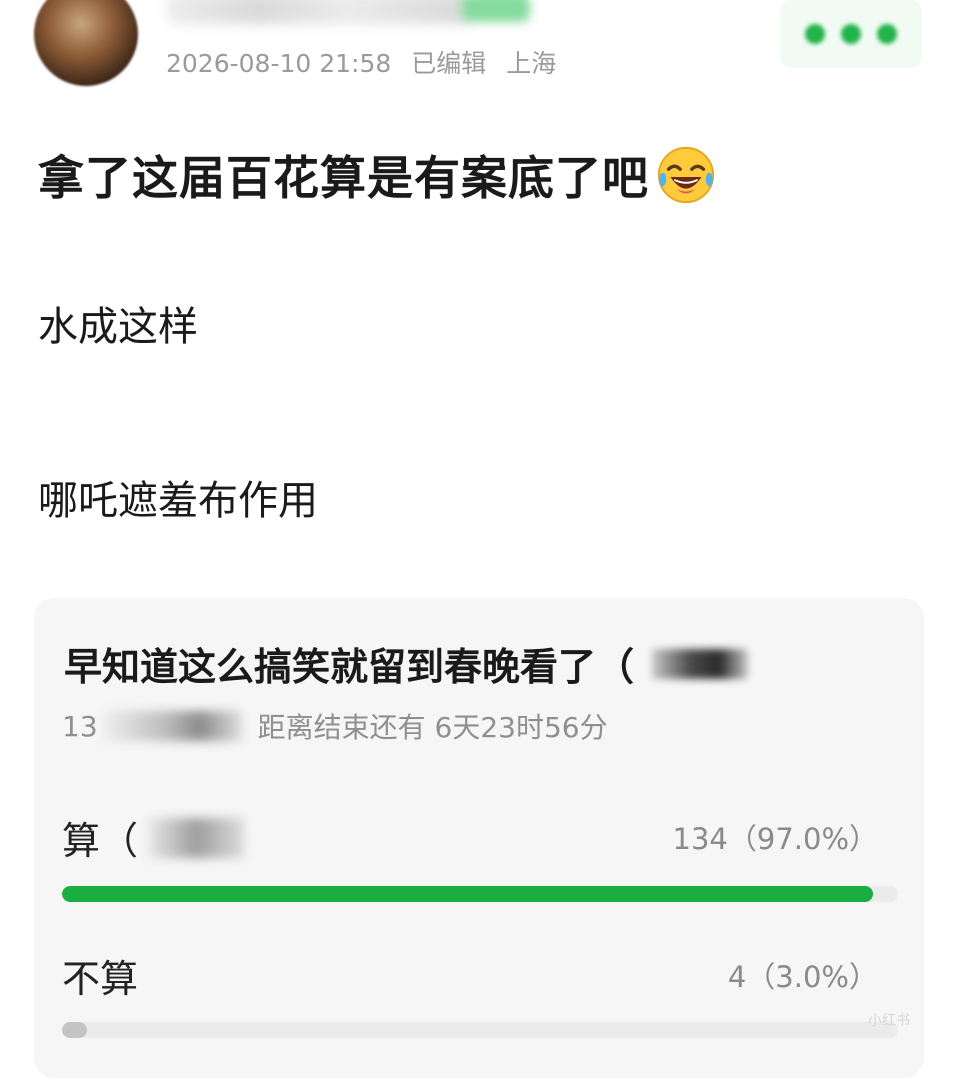 This screenshot has width=960, height=1078. Describe the element at coordinates (889, 1021) in the screenshot. I see `watermark-logo: 小红书` at that location.